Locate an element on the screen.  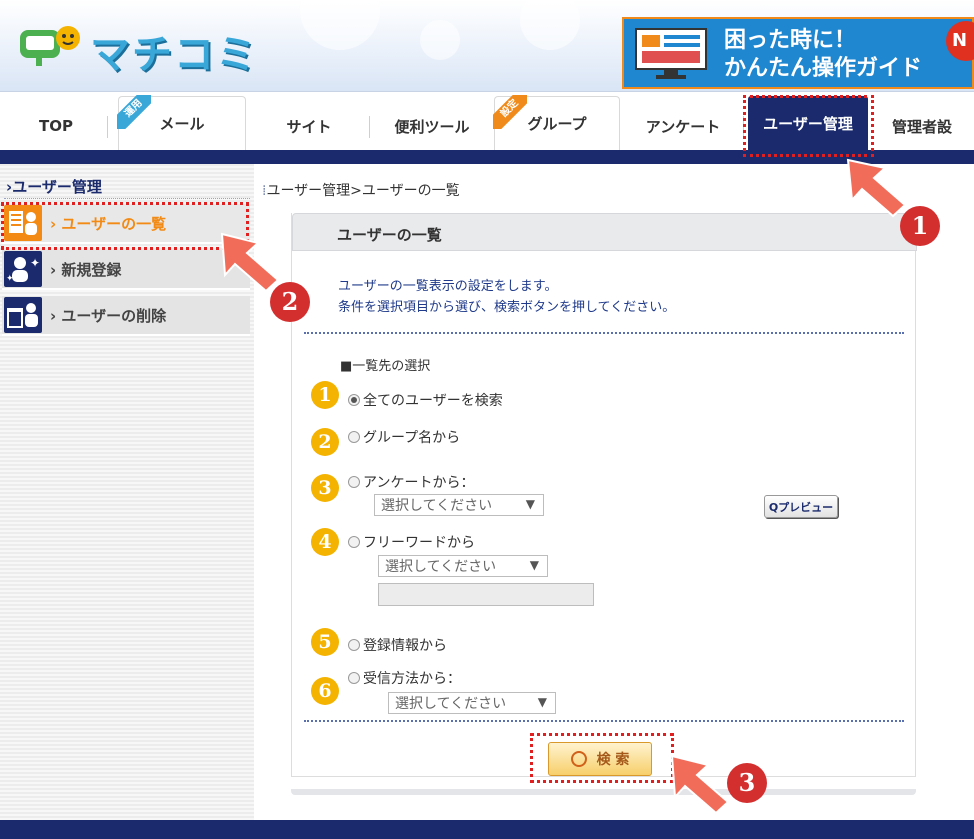
guide-line1: 困った時に！ is located at coordinates (790, 40).